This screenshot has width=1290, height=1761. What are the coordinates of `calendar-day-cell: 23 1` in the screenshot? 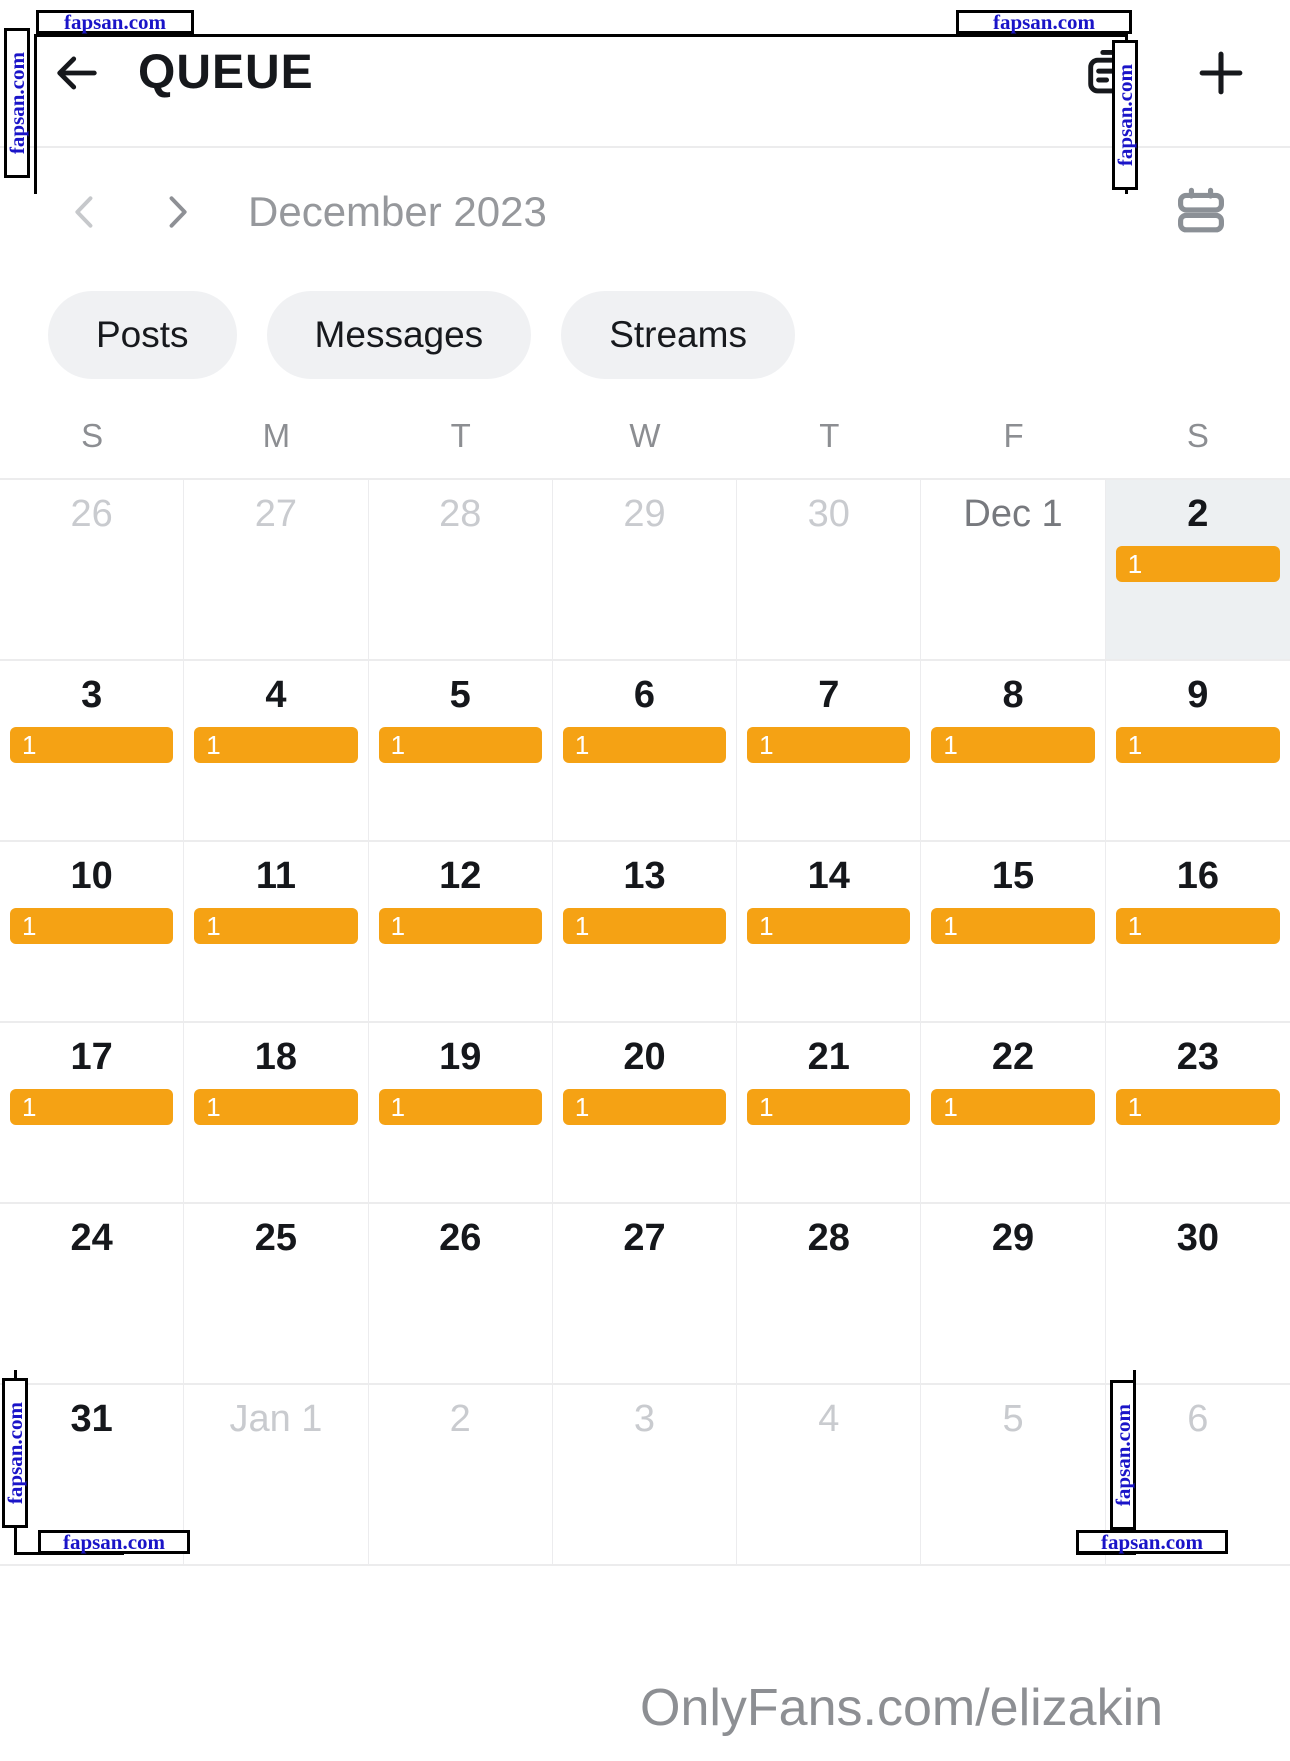 It's located at (1197, 1113).